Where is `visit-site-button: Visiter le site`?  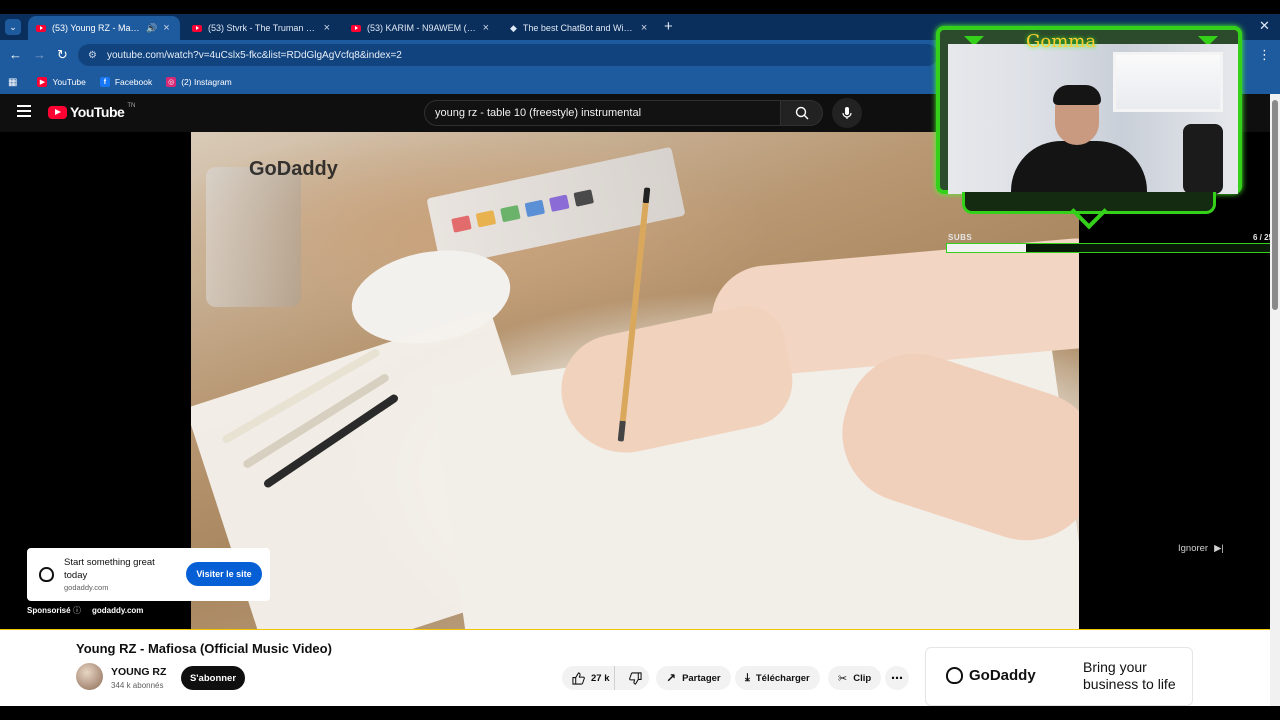 visit-site-button: Visiter le site is located at coordinates (224, 574).